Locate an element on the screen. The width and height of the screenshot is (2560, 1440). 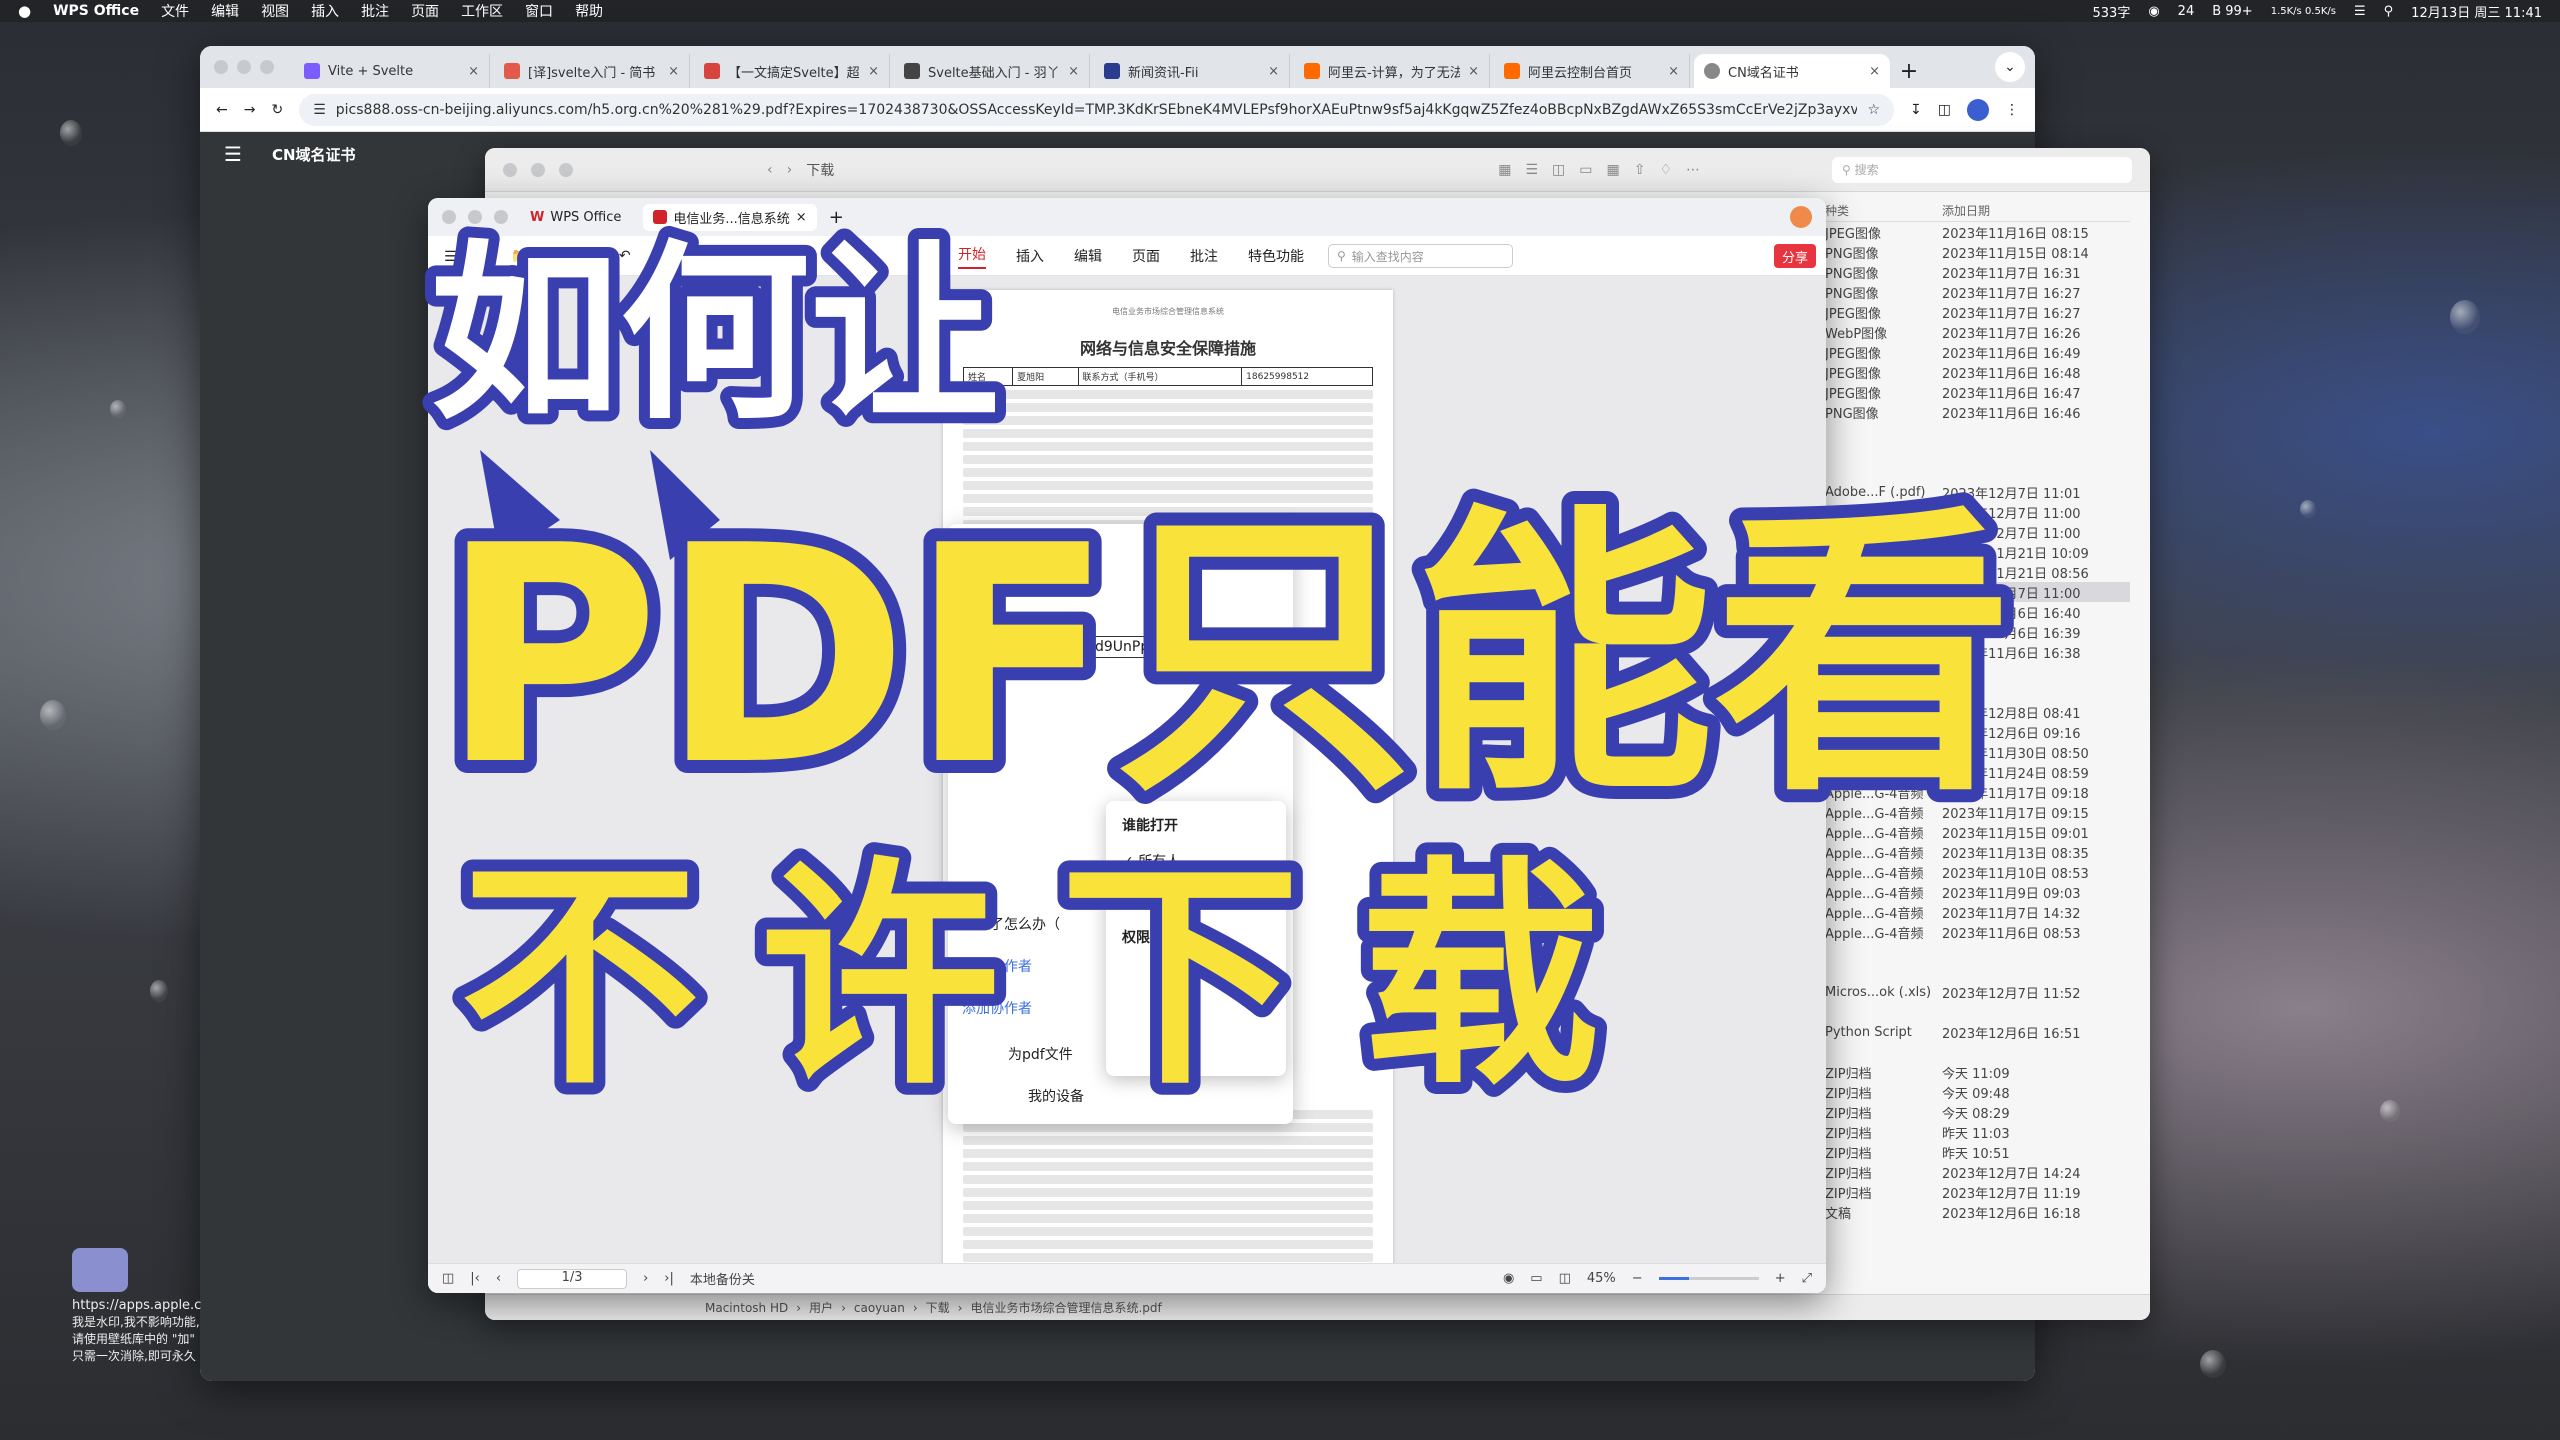
share-button: 分享 is located at coordinates (1794, 256).